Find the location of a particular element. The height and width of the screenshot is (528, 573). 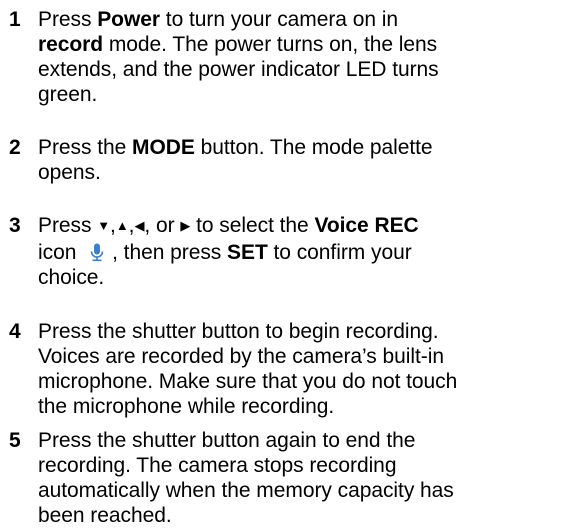

arrow-glyph: ▶ is located at coordinates (185, 225).